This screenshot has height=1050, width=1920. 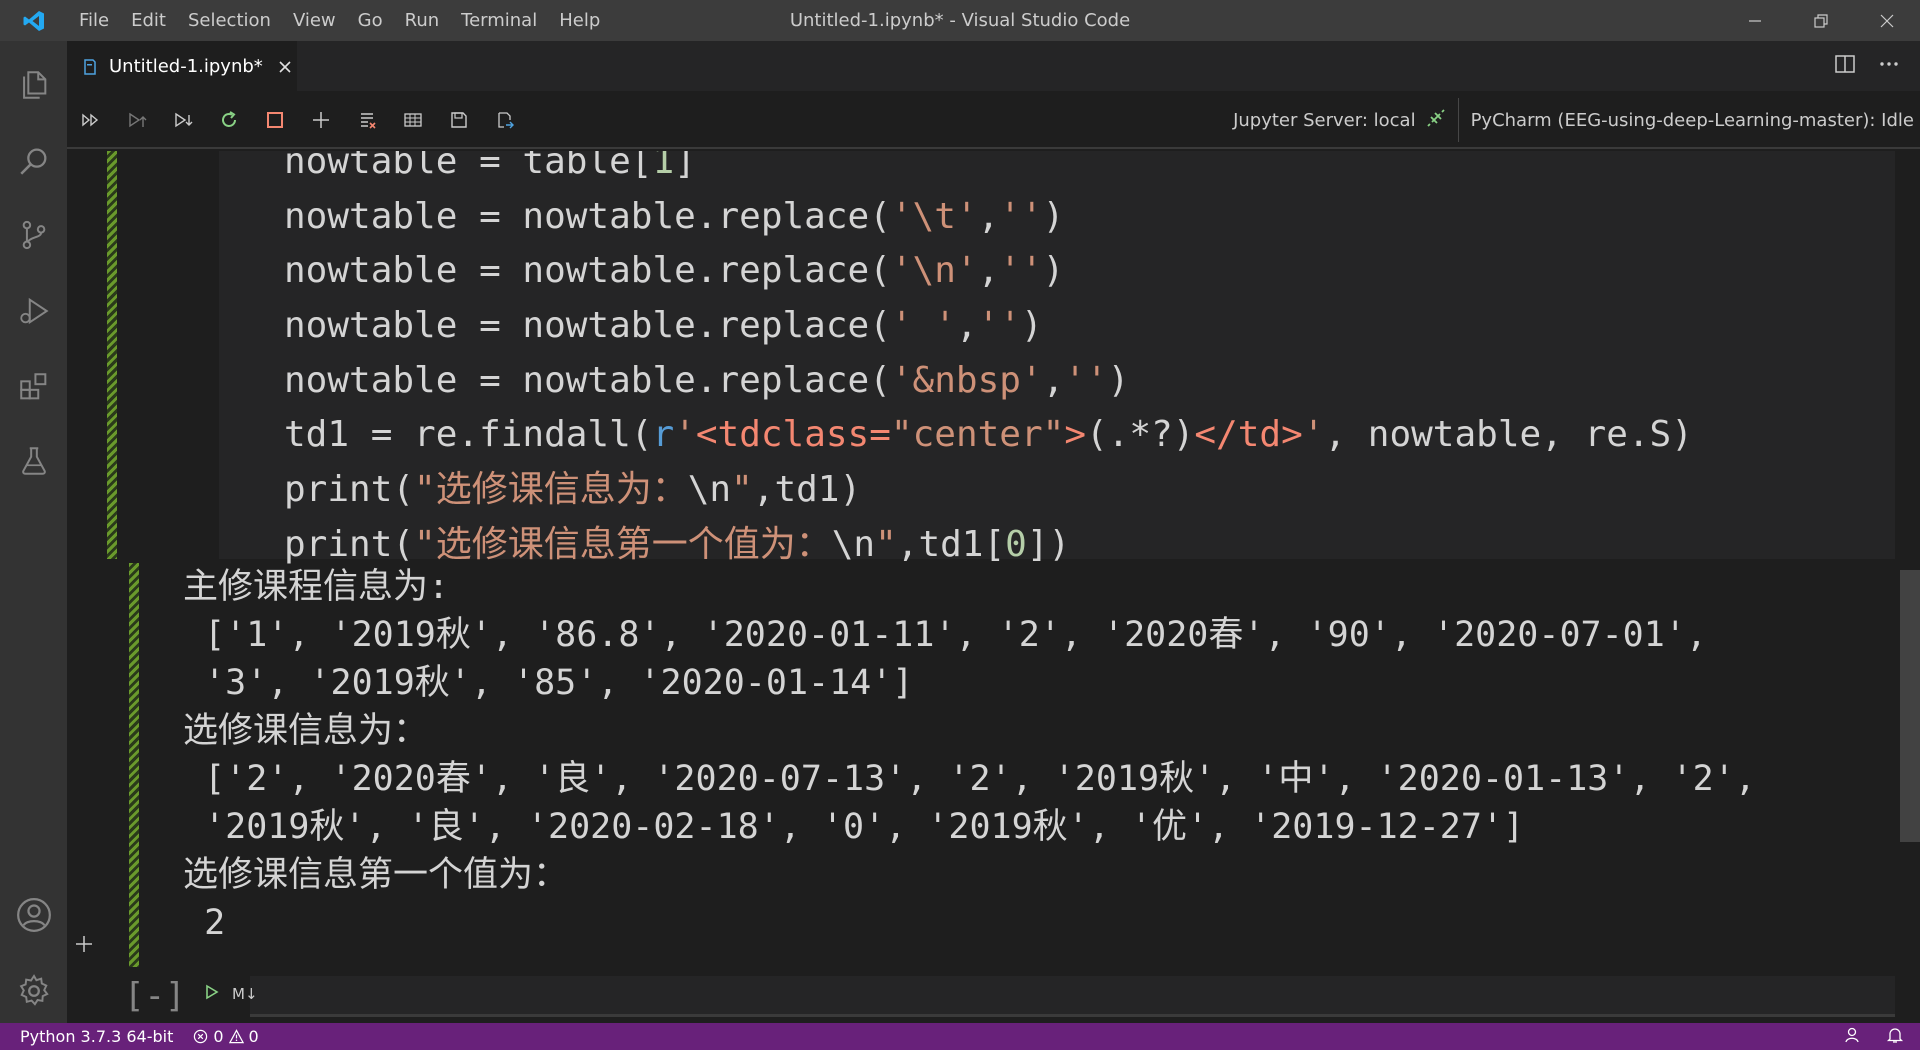 I want to click on export-icon, so click(x=506, y=120).